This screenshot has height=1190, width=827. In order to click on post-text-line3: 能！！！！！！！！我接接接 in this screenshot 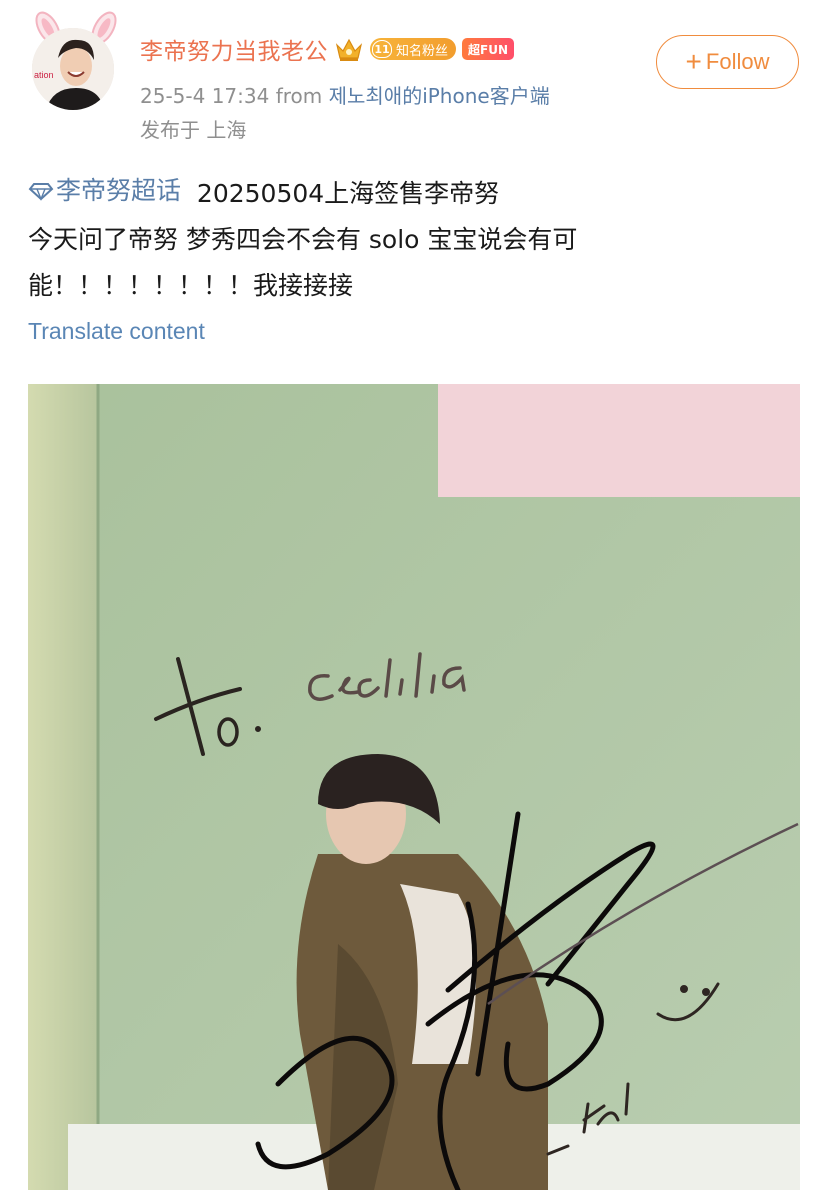, I will do `click(191, 285)`.